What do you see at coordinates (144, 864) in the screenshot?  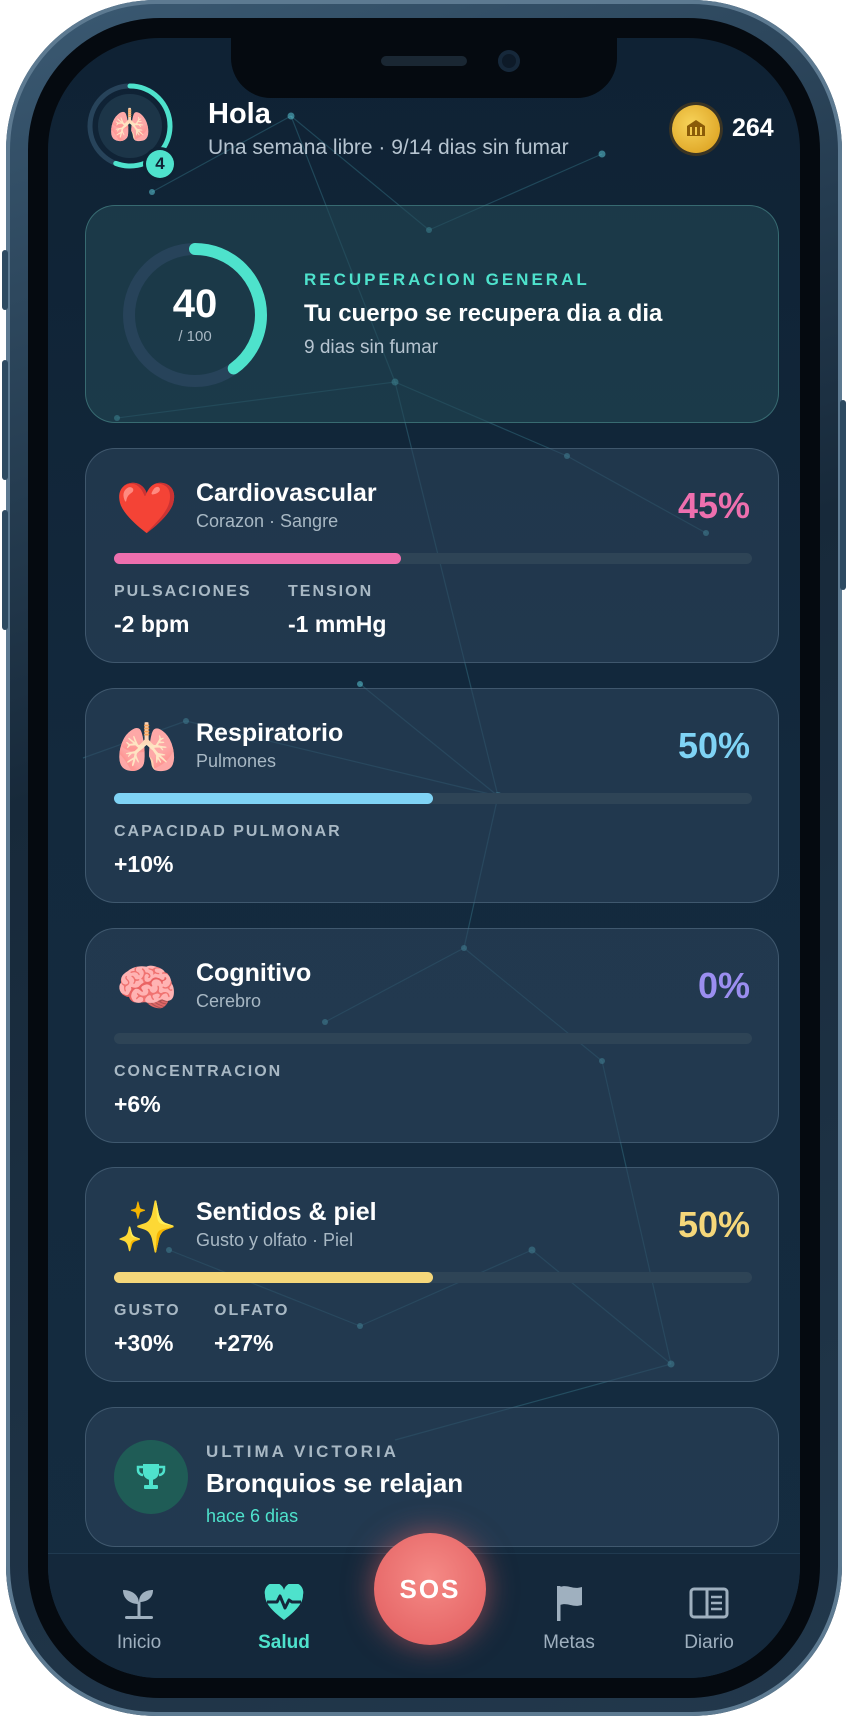 I see `metric-value: +10%` at bounding box center [144, 864].